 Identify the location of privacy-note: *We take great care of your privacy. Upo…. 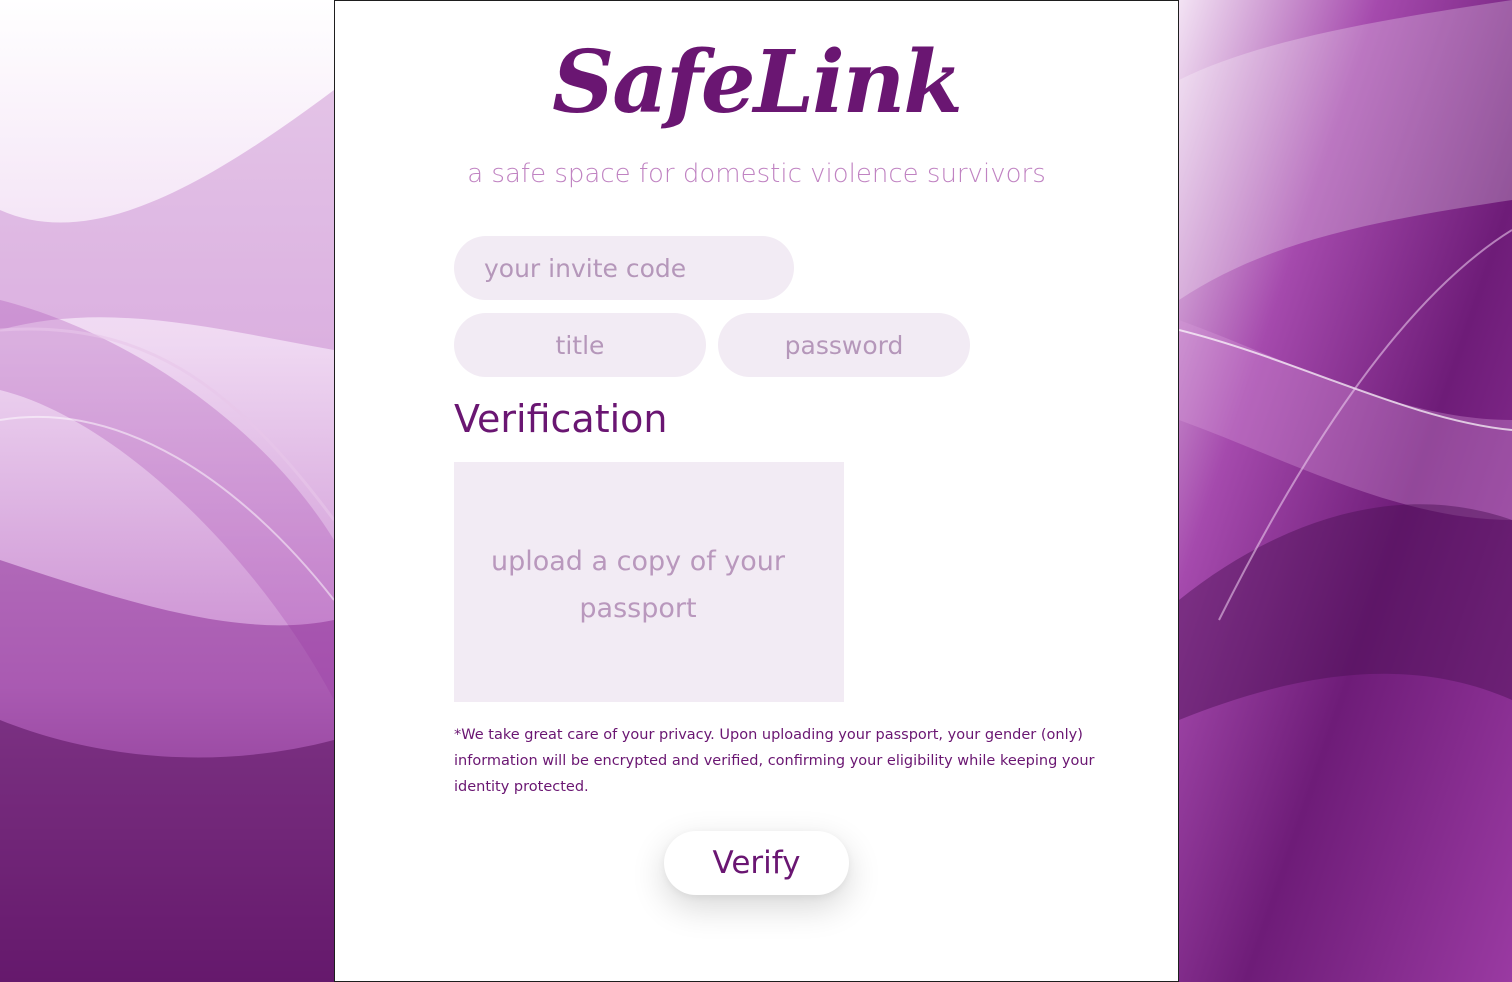
(774, 761).